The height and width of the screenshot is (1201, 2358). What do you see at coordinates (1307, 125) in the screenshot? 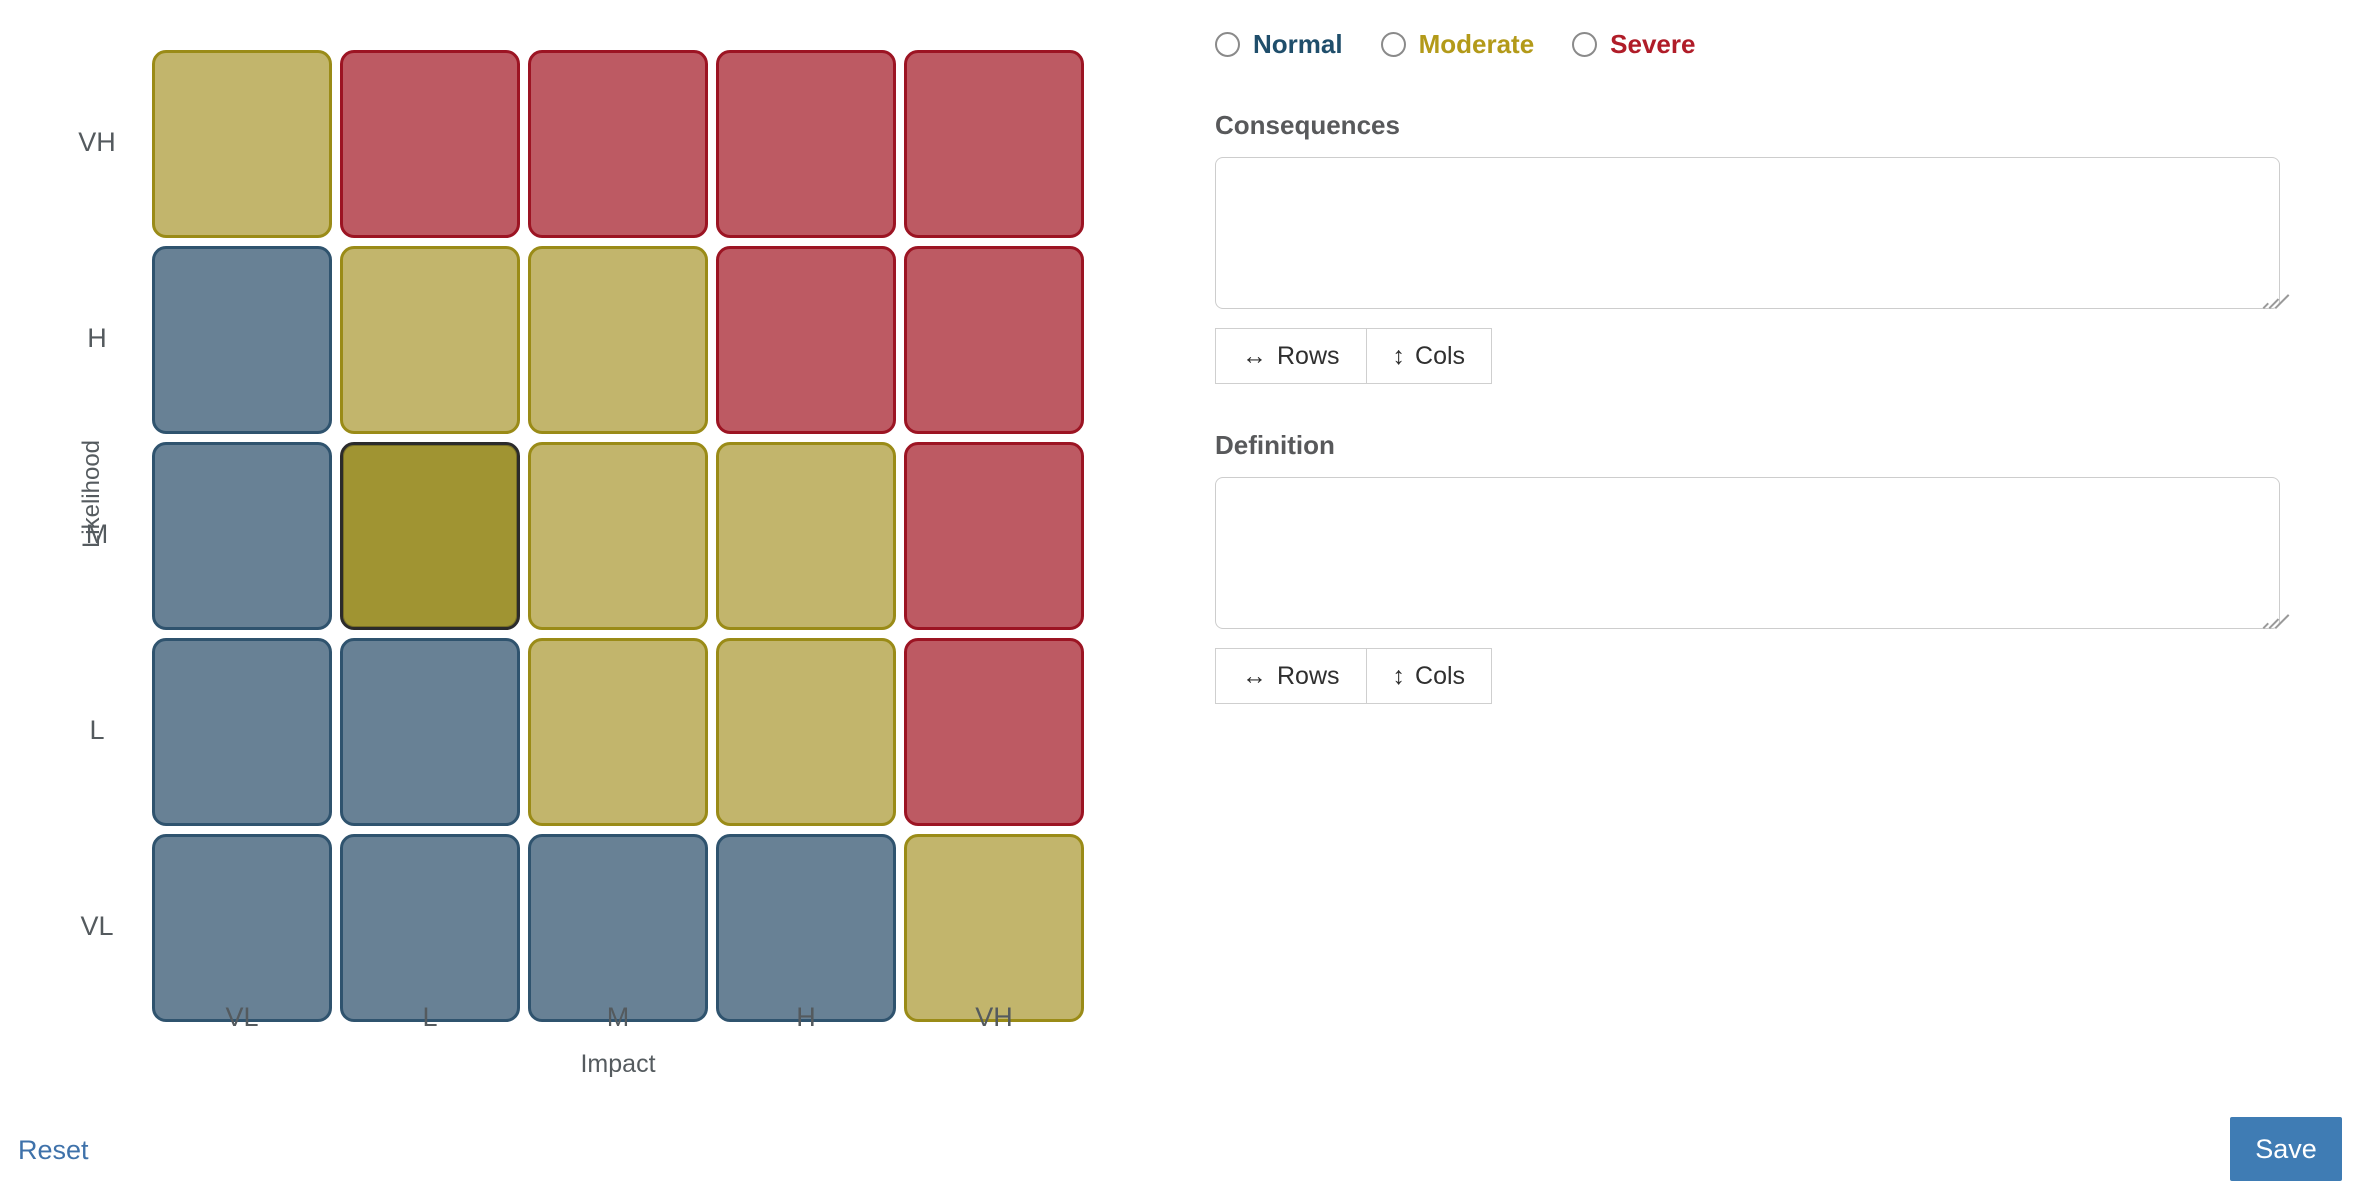
I see `consequences-title: Consequences` at bounding box center [1307, 125].